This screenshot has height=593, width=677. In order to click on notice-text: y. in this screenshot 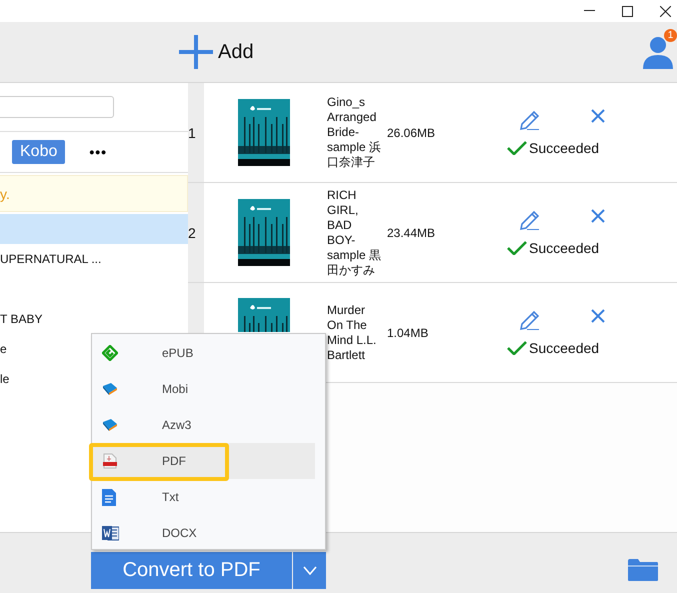, I will do `click(5, 194)`.